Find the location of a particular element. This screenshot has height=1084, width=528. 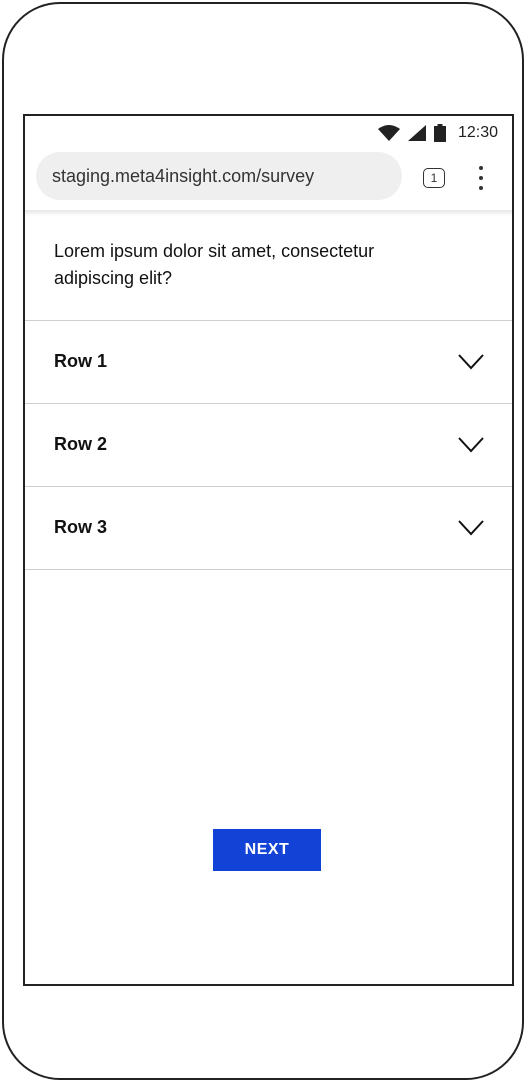

accordion-row-2: Row 2 is located at coordinates (268, 445).